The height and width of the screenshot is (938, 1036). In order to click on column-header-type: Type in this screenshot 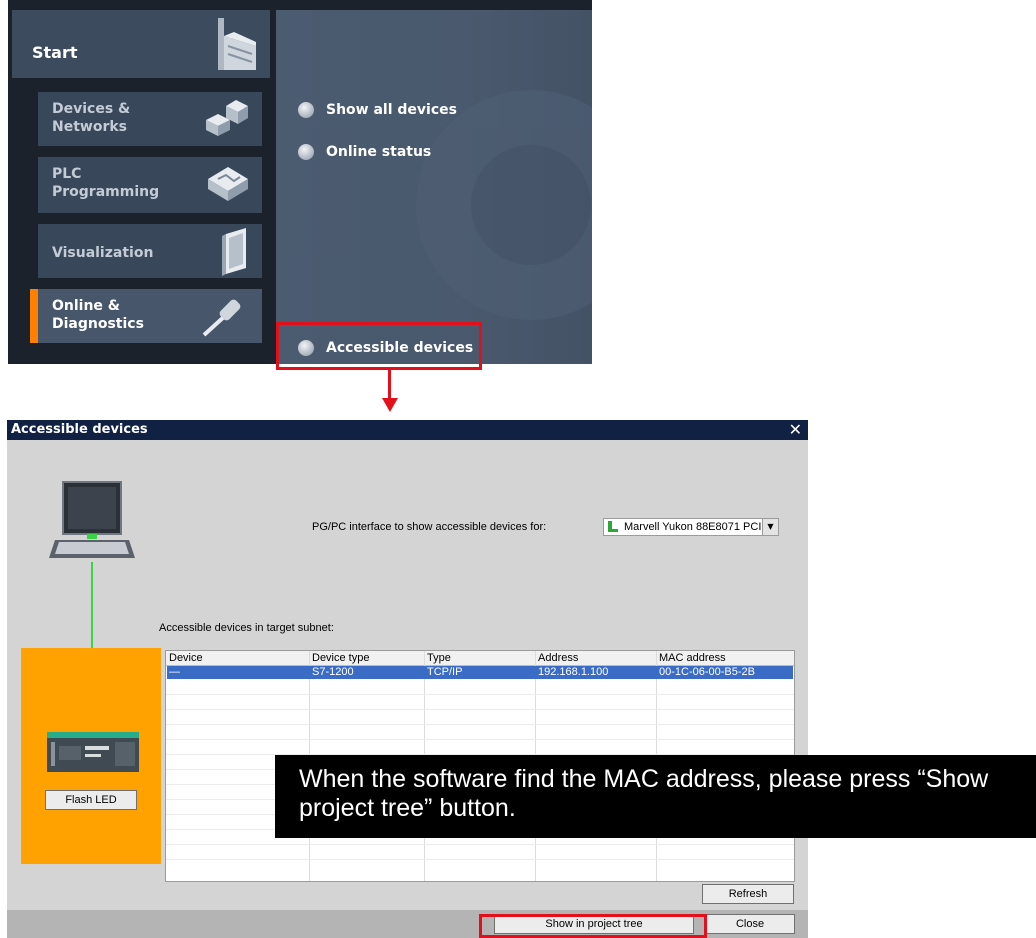, I will do `click(437, 658)`.